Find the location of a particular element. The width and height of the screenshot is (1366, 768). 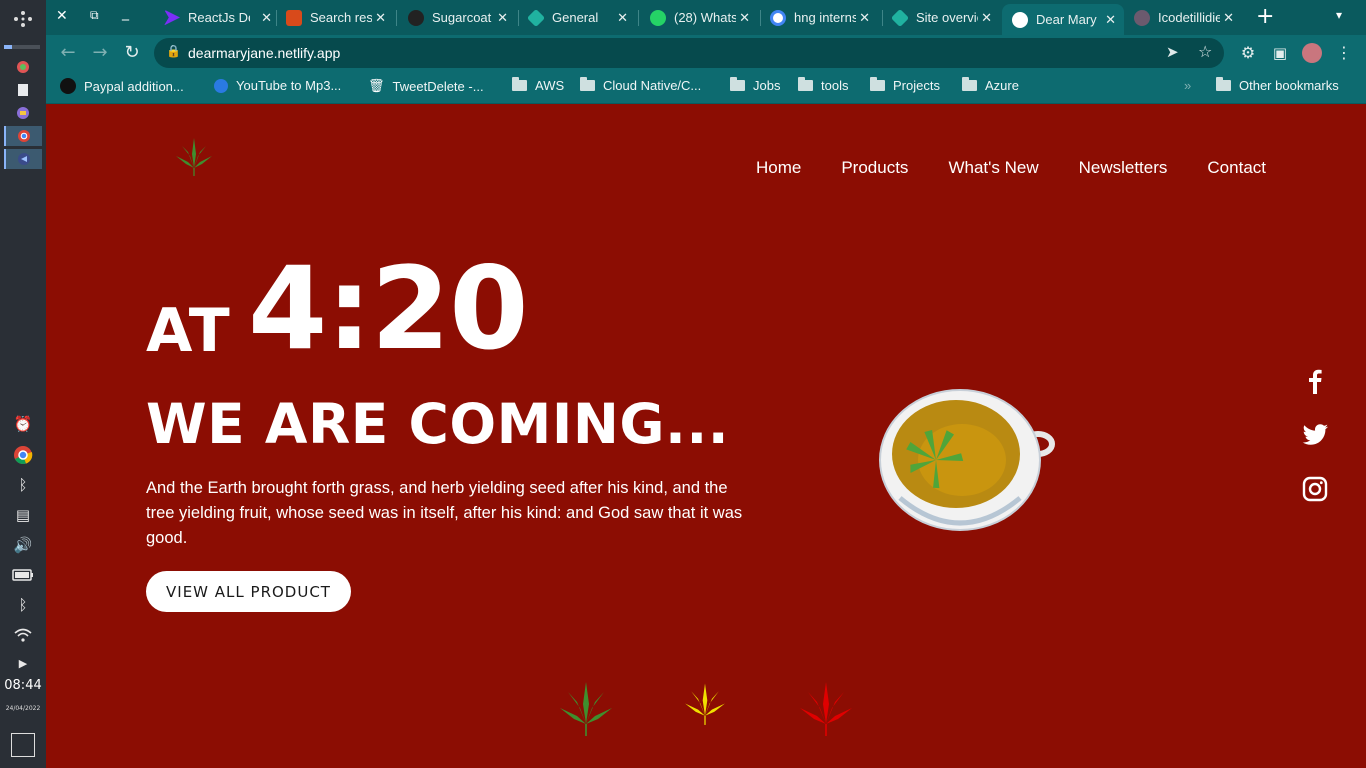

bookmark-folder-aws: AWS is located at coordinates (538, 85).